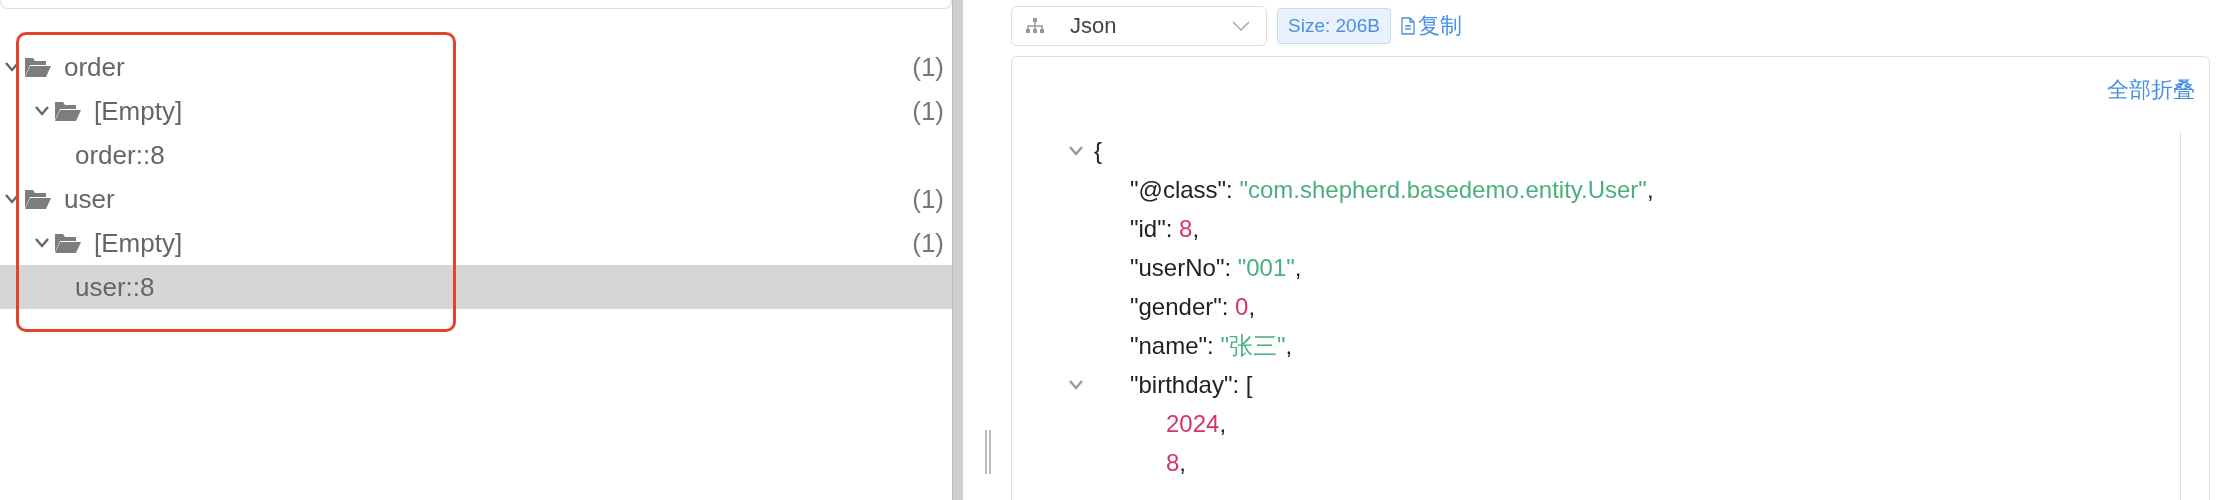  Describe the element at coordinates (476, 155) in the screenshot. I see `tree-row: order::8` at that location.